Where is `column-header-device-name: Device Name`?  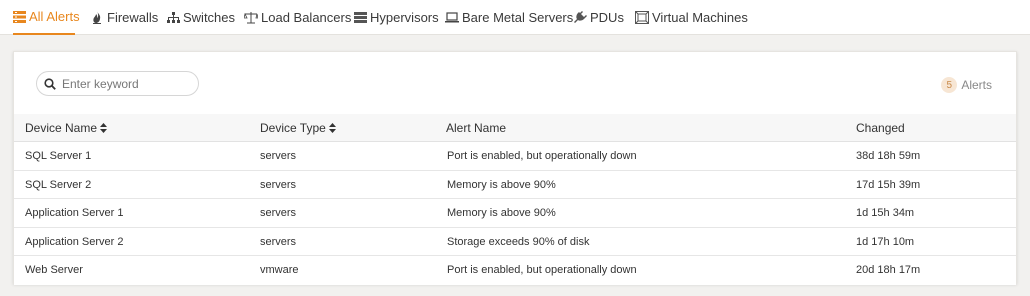
column-header-device-name: Device Name is located at coordinates (66, 128).